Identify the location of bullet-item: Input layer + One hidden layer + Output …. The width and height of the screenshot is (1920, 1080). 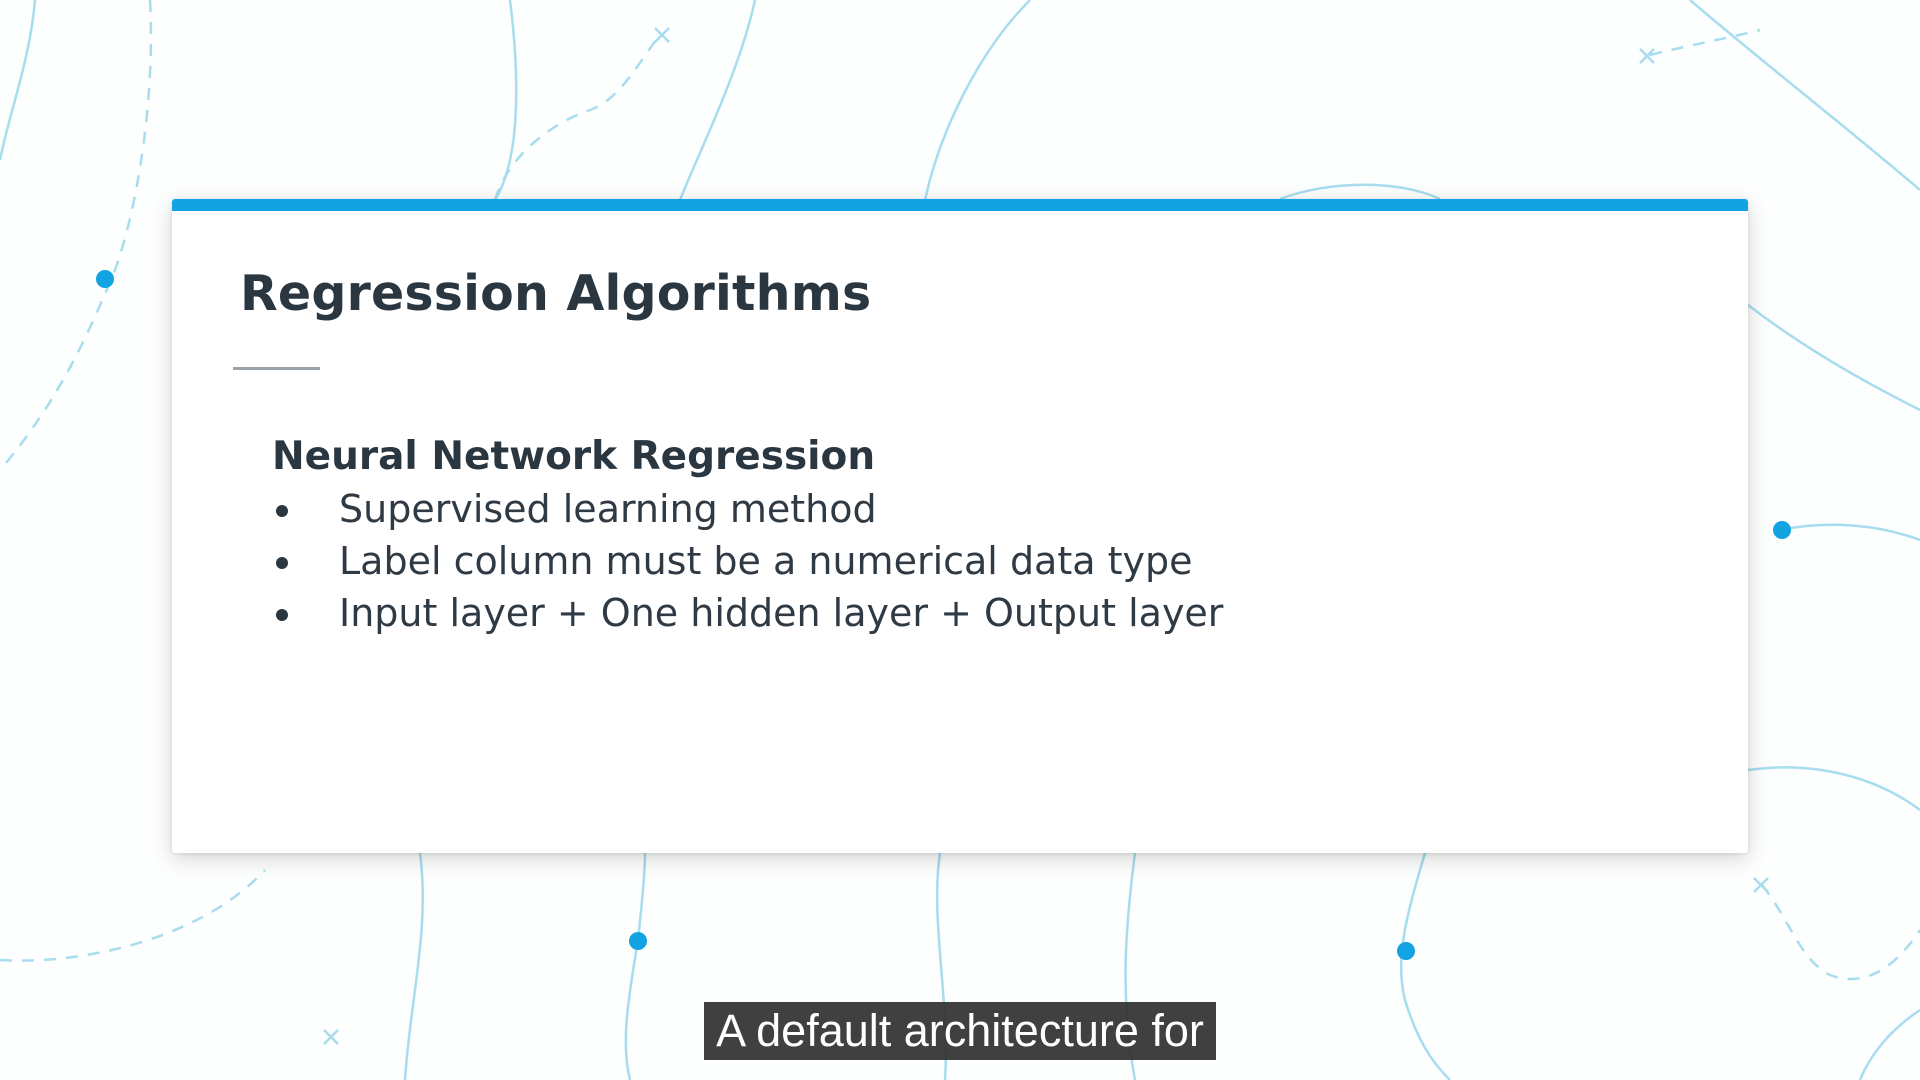
(872, 613).